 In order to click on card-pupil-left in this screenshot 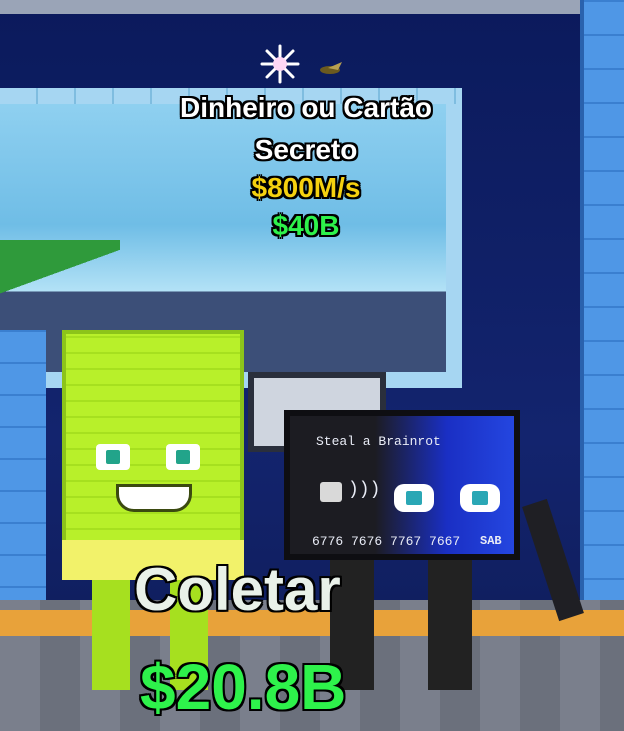, I will do `click(414, 498)`.